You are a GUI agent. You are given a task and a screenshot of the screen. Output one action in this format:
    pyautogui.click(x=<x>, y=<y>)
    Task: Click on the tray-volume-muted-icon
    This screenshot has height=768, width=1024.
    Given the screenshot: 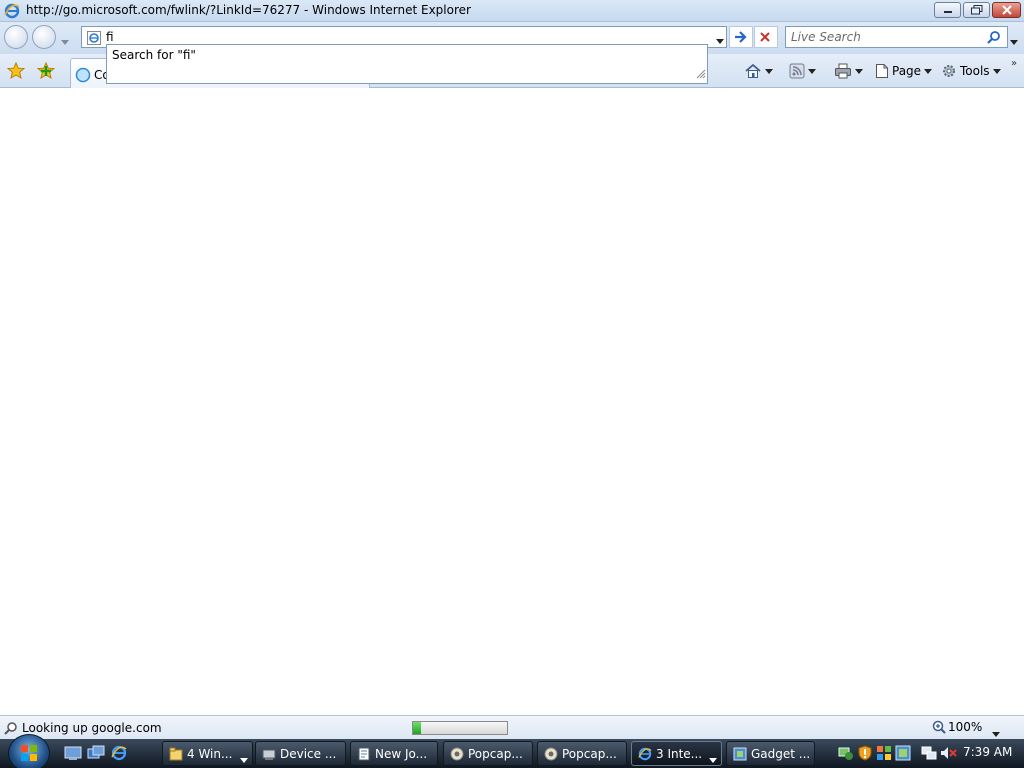 What is the action you would take?
    pyautogui.click(x=949, y=754)
    